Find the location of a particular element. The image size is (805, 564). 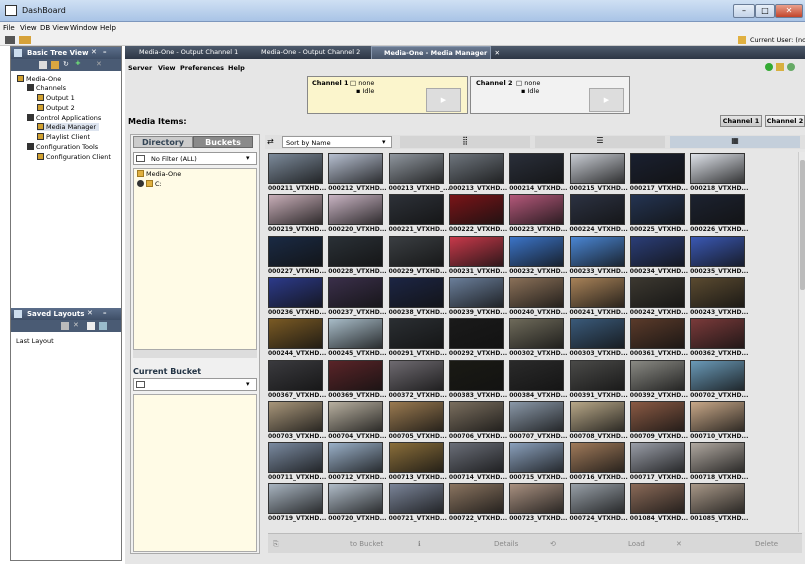

channel-2-box: Channel 2 □ none ▪ Idle ▶ is located at coordinates (550, 95).